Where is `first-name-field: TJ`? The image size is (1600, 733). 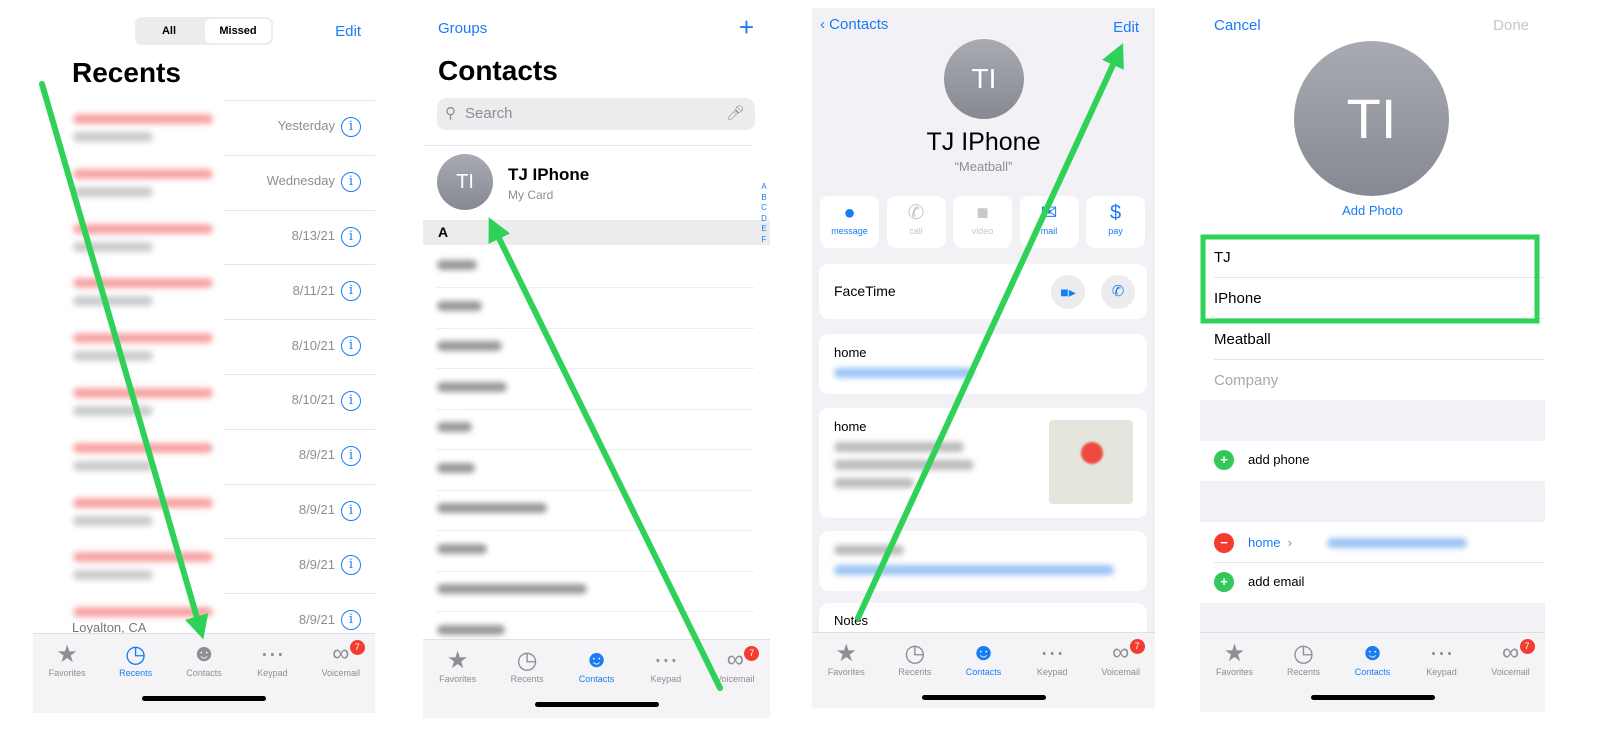 first-name-field: TJ is located at coordinates (1379, 257).